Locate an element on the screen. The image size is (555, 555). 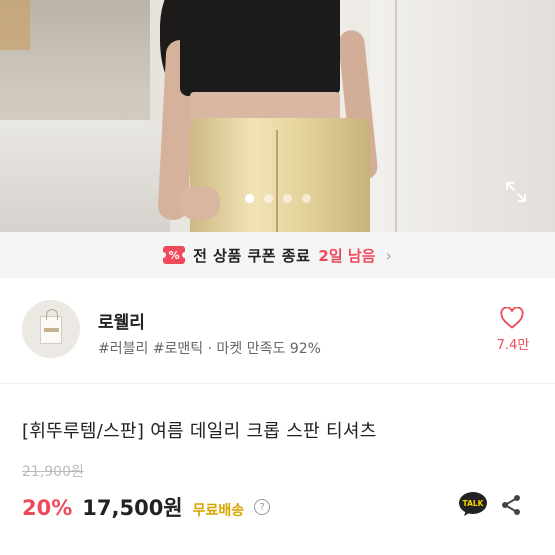
kakao-talk-icon: TALK is located at coordinates (473, 504).